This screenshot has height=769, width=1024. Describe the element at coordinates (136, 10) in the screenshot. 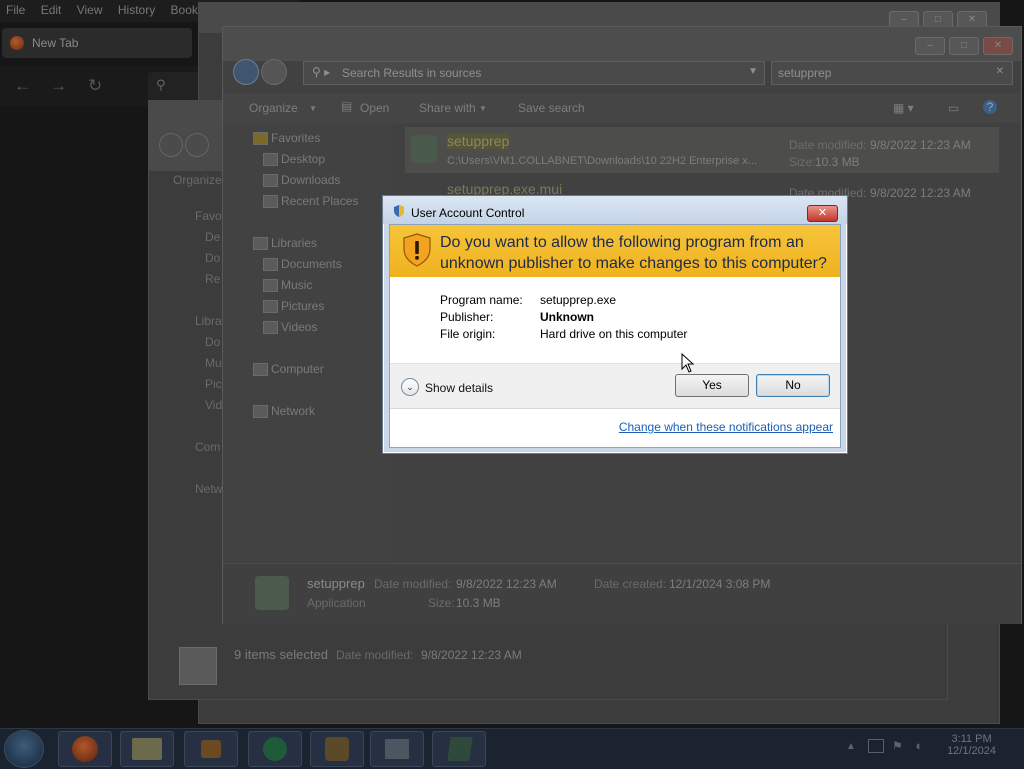

I see `menu-history: History` at that location.